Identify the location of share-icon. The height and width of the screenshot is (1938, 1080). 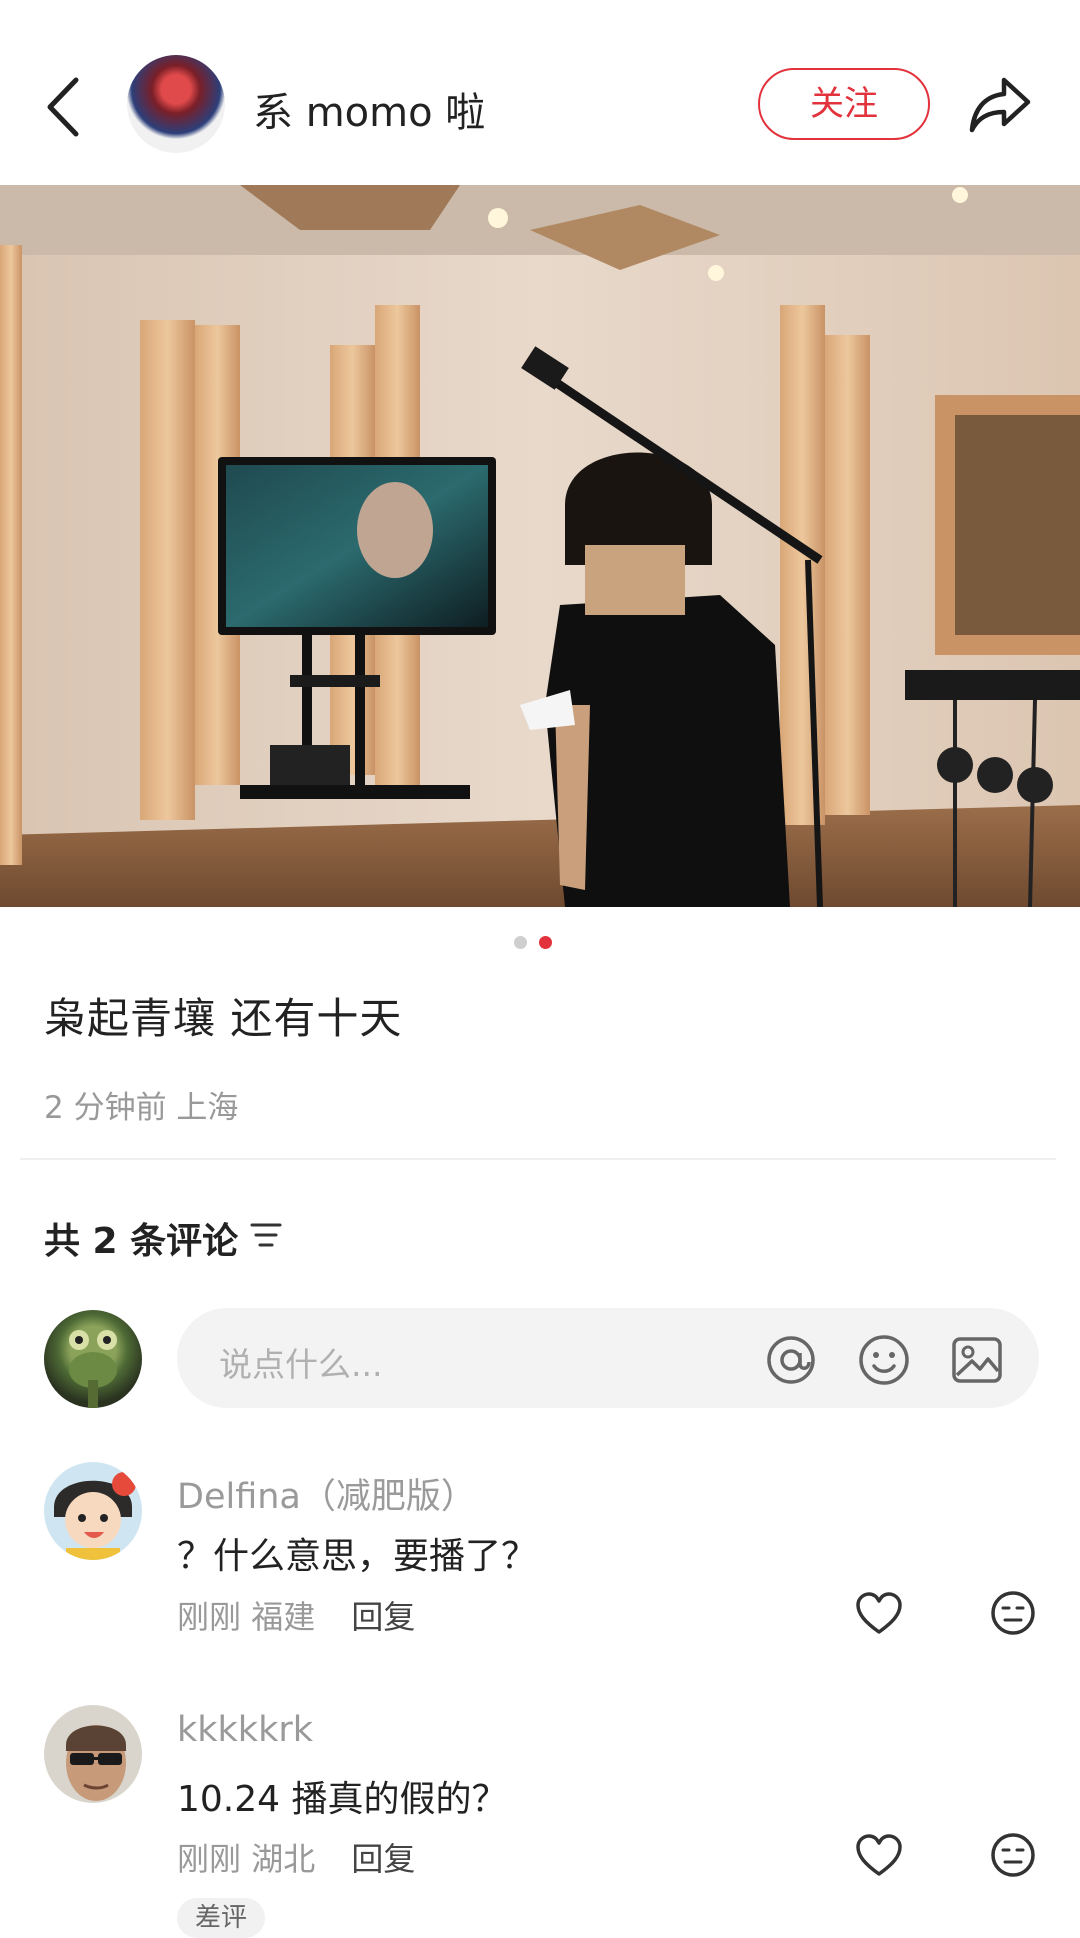
(1000, 104).